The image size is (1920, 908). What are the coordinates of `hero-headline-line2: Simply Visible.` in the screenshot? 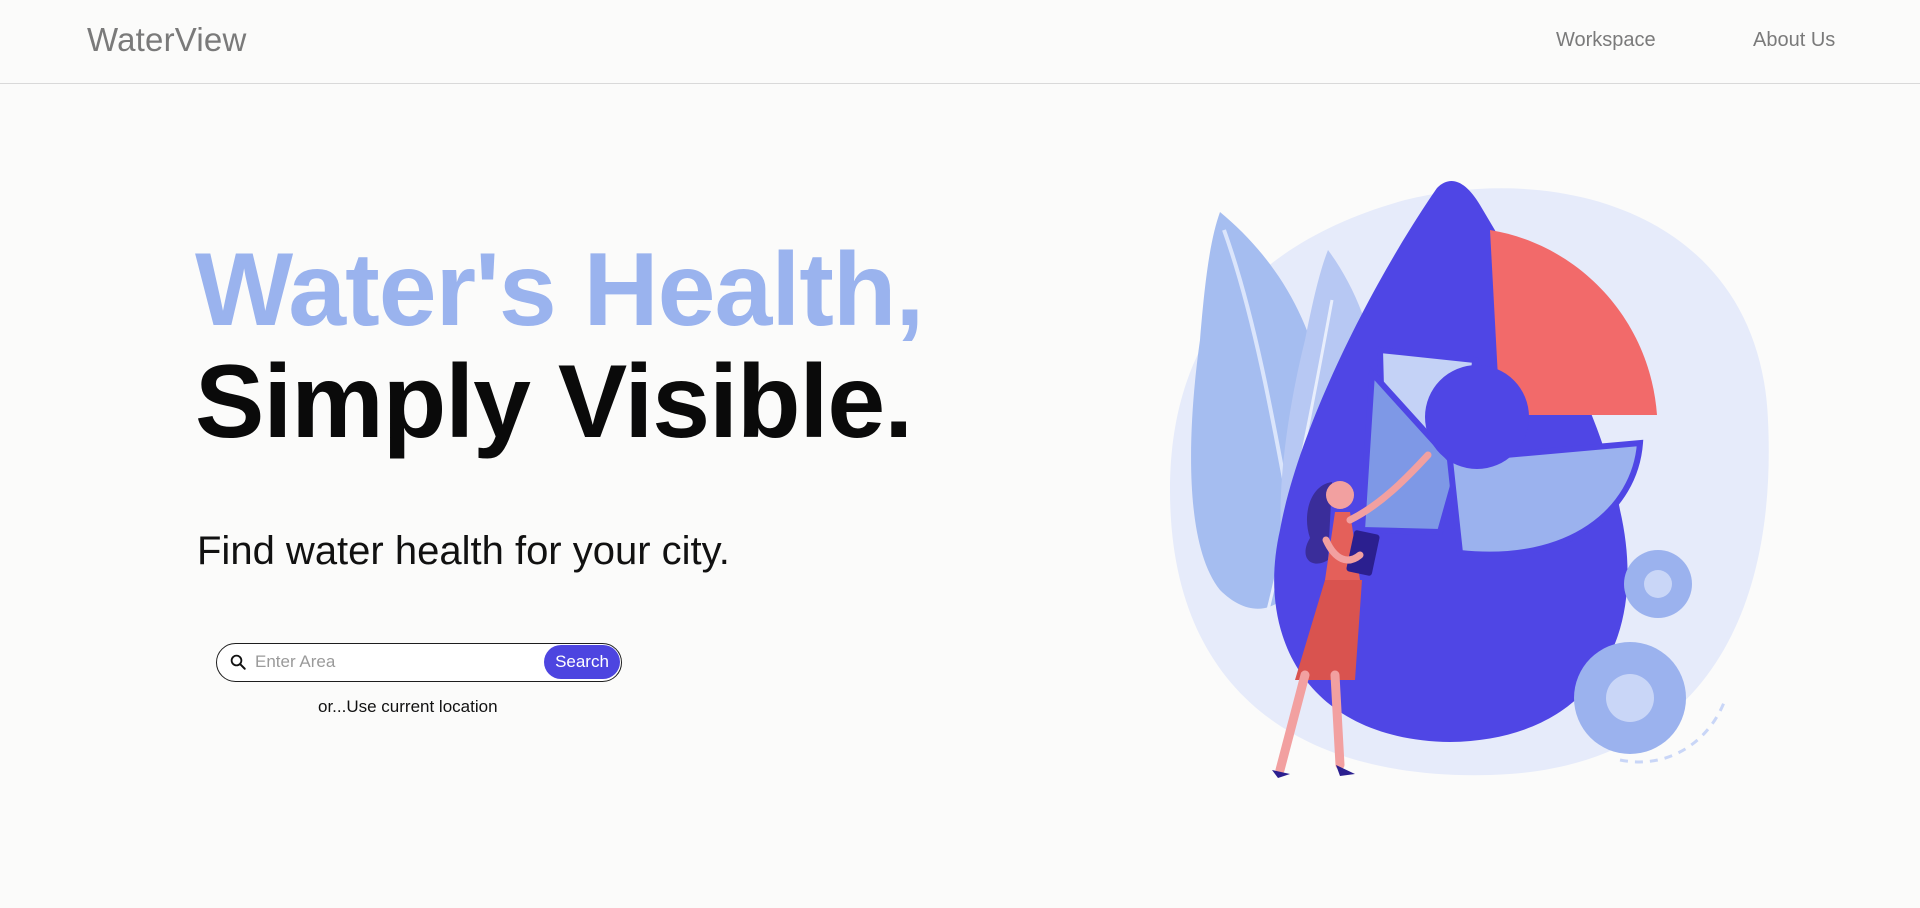 It's located at (554, 402).